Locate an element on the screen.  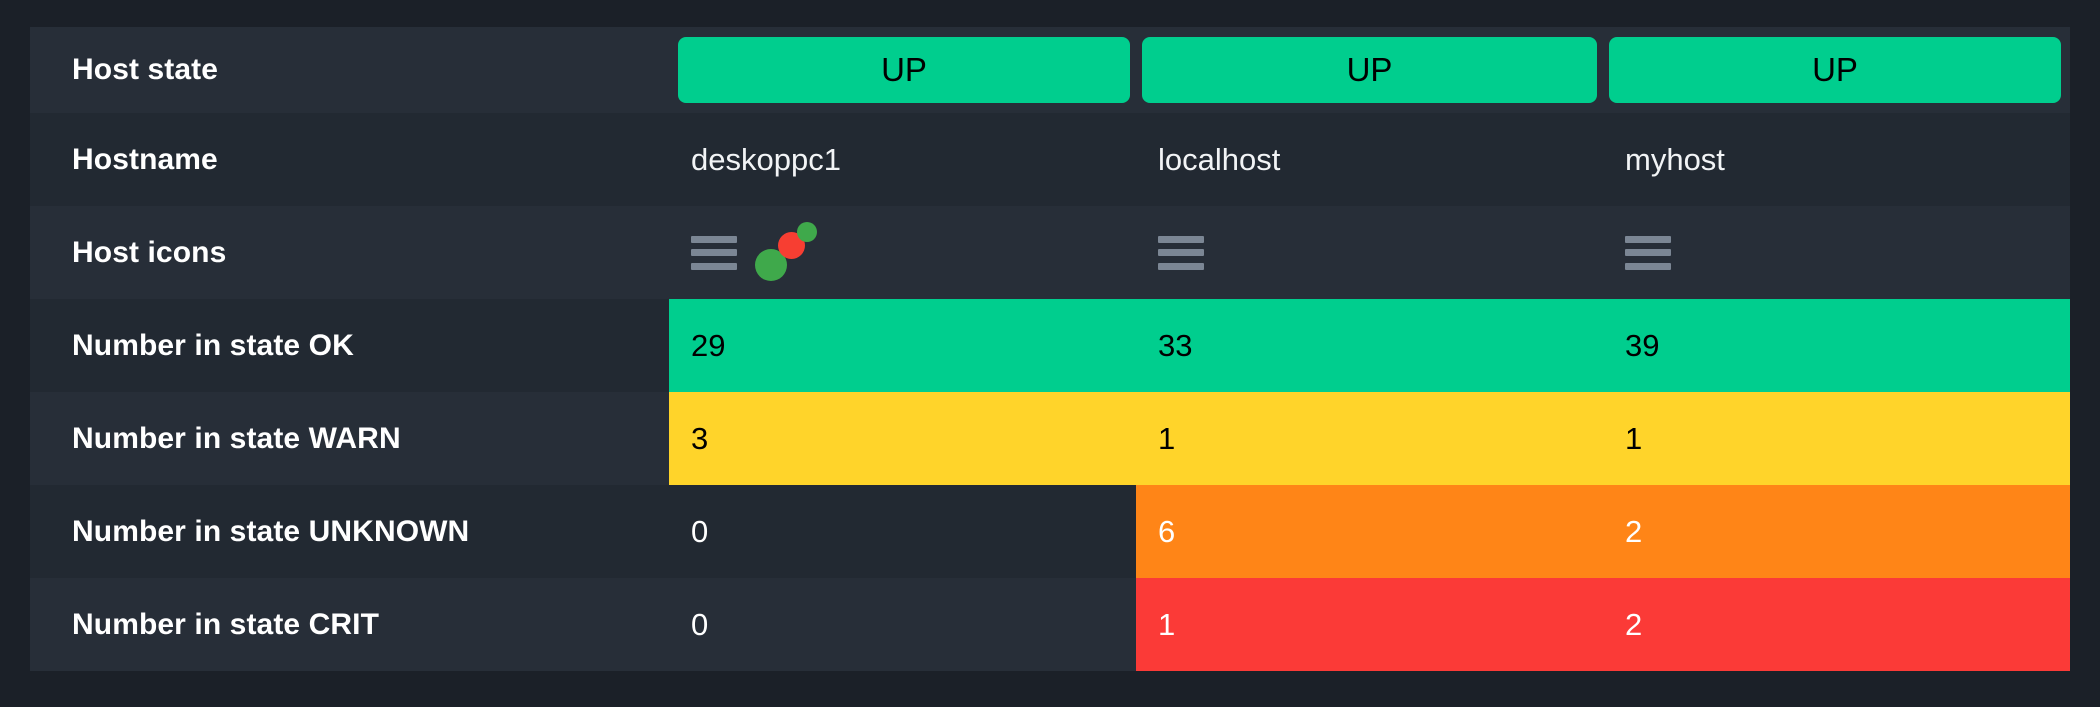
table-row-state-warn: Number in state WARN 3 1 1 is located at coordinates (1050, 438).